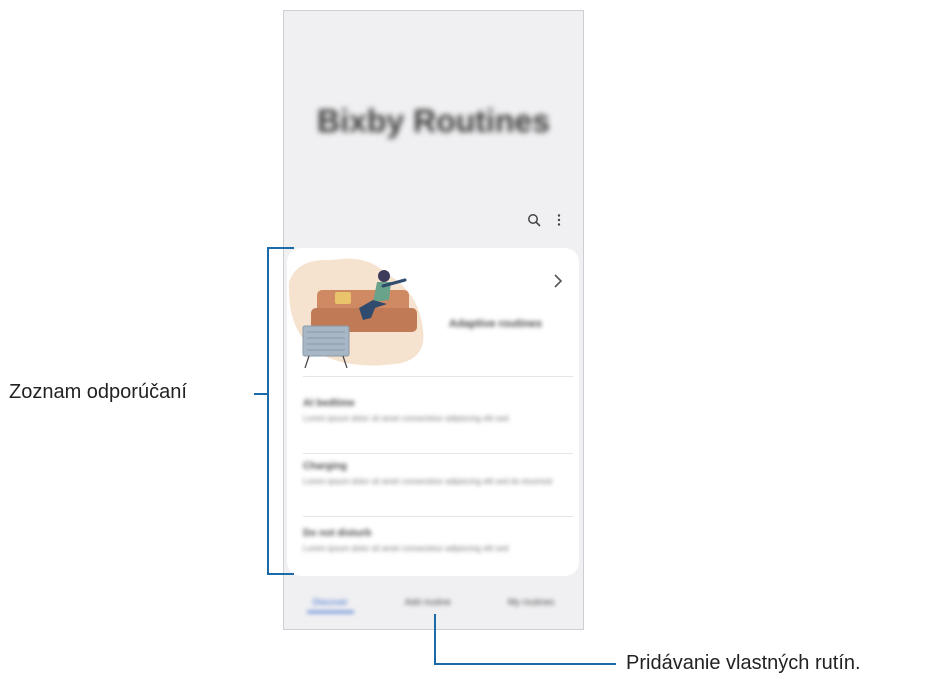 This screenshot has height=679, width=928. What do you see at coordinates (274, 411) in the screenshot?
I see `list-callout-bracket` at bounding box center [274, 411].